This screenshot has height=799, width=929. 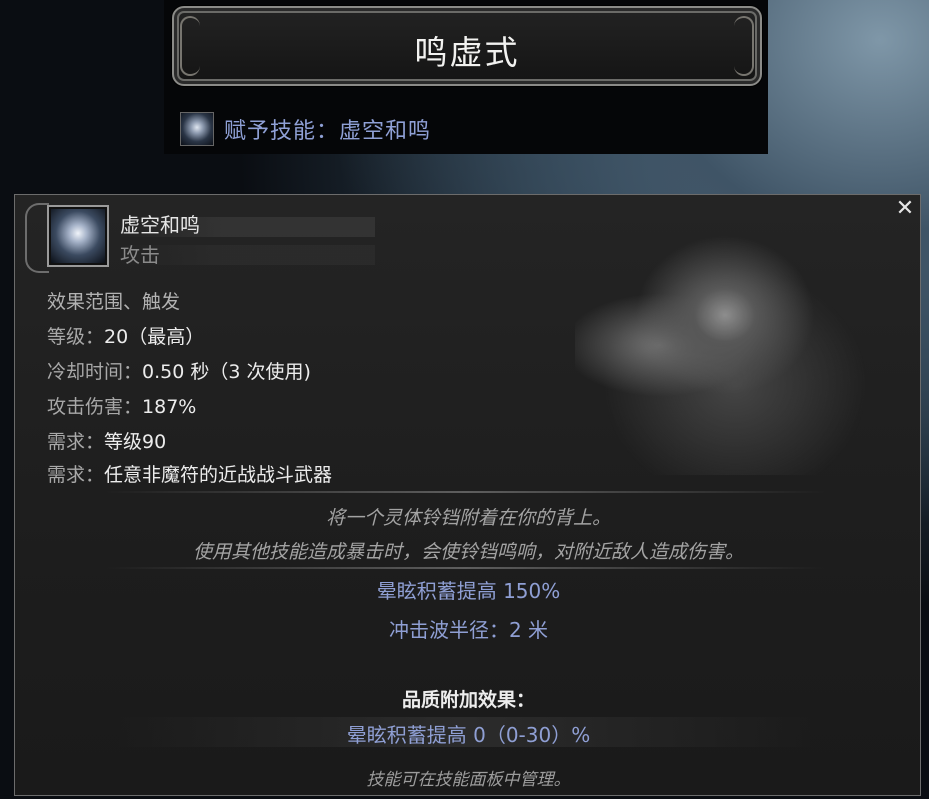 I want to click on item-title-plate: 鸣虚式, so click(x=467, y=46).